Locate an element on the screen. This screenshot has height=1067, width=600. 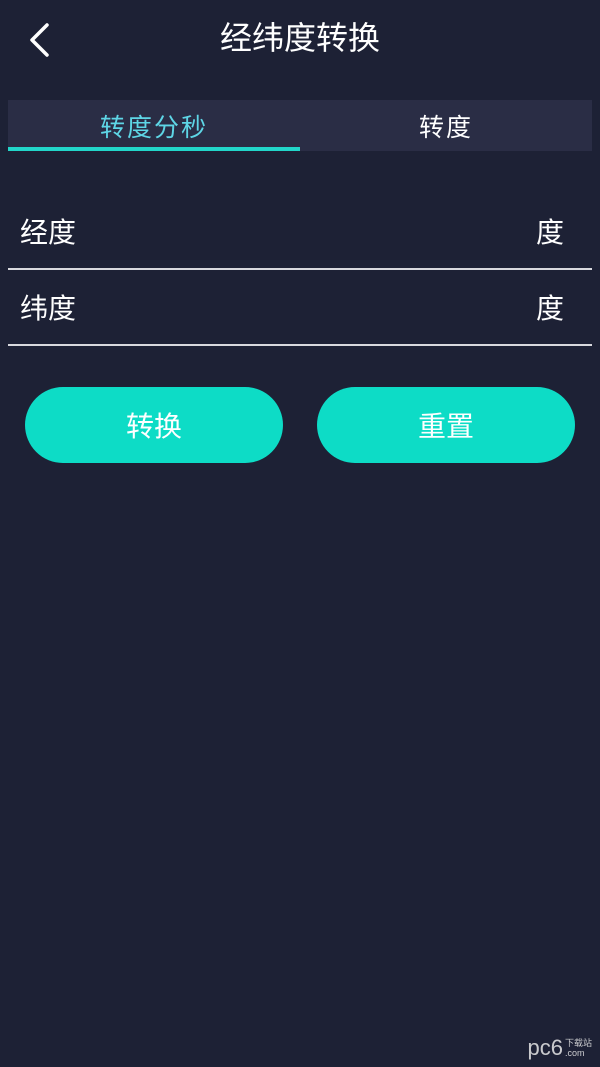
convert-button: 转换 is located at coordinates (154, 425).